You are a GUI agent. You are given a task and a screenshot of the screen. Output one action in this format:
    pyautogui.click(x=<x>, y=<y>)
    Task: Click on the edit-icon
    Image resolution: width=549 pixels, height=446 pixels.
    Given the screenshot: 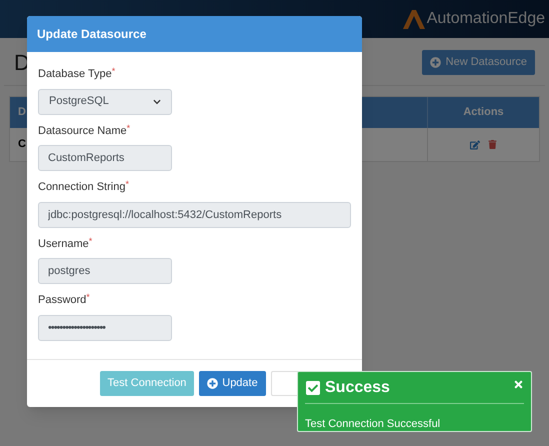 What is the action you would take?
    pyautogui.click(x=475, y=145)
    